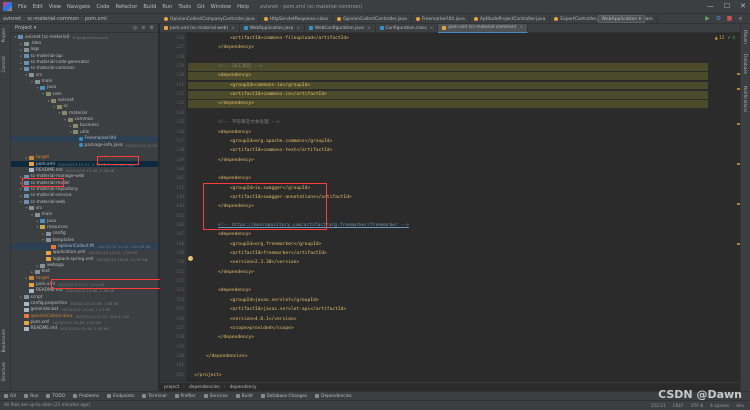  Describe the element at coordinates (184, 7) in the screenshot. I see `menu-item-tools: Tools` at that location.